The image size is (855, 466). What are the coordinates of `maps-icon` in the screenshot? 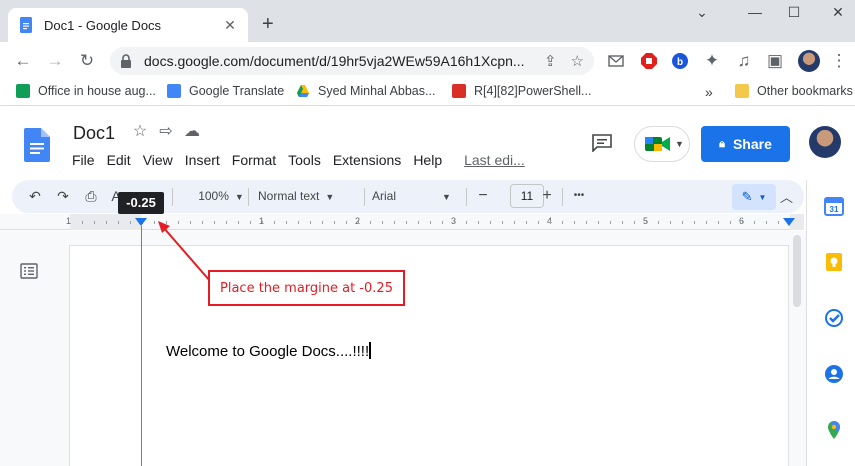 It's located at (834, 430).